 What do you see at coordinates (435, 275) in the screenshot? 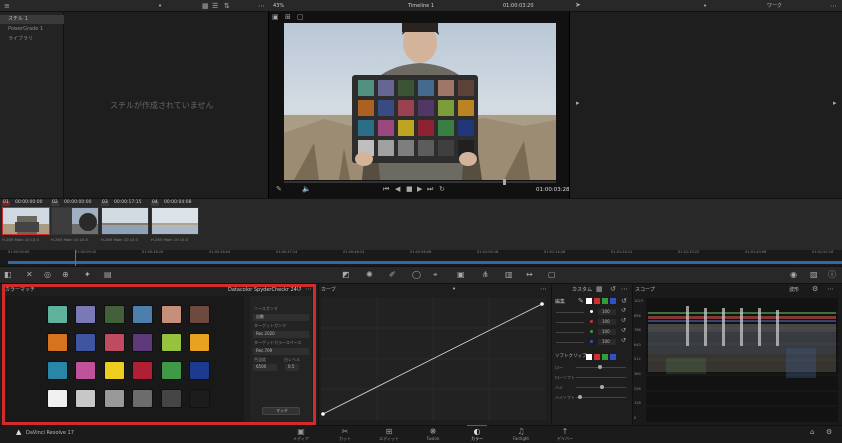
I see `tracker-icon: ⌖` at bounding box center [435, 275].